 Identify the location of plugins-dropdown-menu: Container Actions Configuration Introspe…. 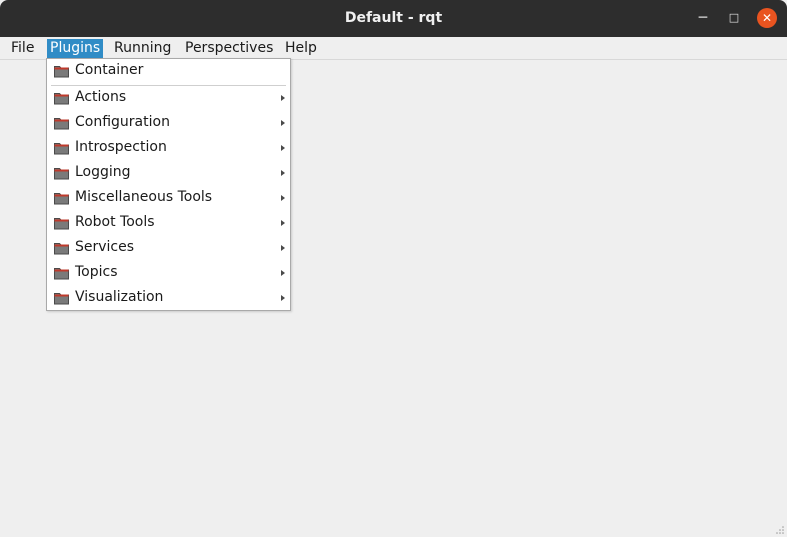
(168, 184).